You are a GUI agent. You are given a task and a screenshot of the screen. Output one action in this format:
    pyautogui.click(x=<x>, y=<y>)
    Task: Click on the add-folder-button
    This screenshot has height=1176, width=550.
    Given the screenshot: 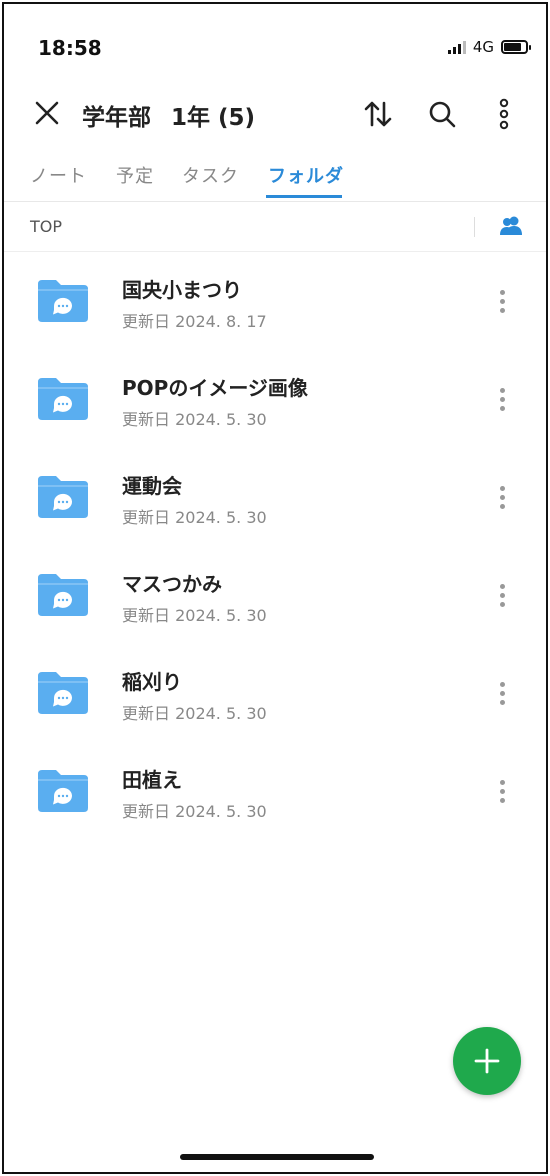 What is the action you would take?
    pyautogui.click(x=487, y=1061)
    